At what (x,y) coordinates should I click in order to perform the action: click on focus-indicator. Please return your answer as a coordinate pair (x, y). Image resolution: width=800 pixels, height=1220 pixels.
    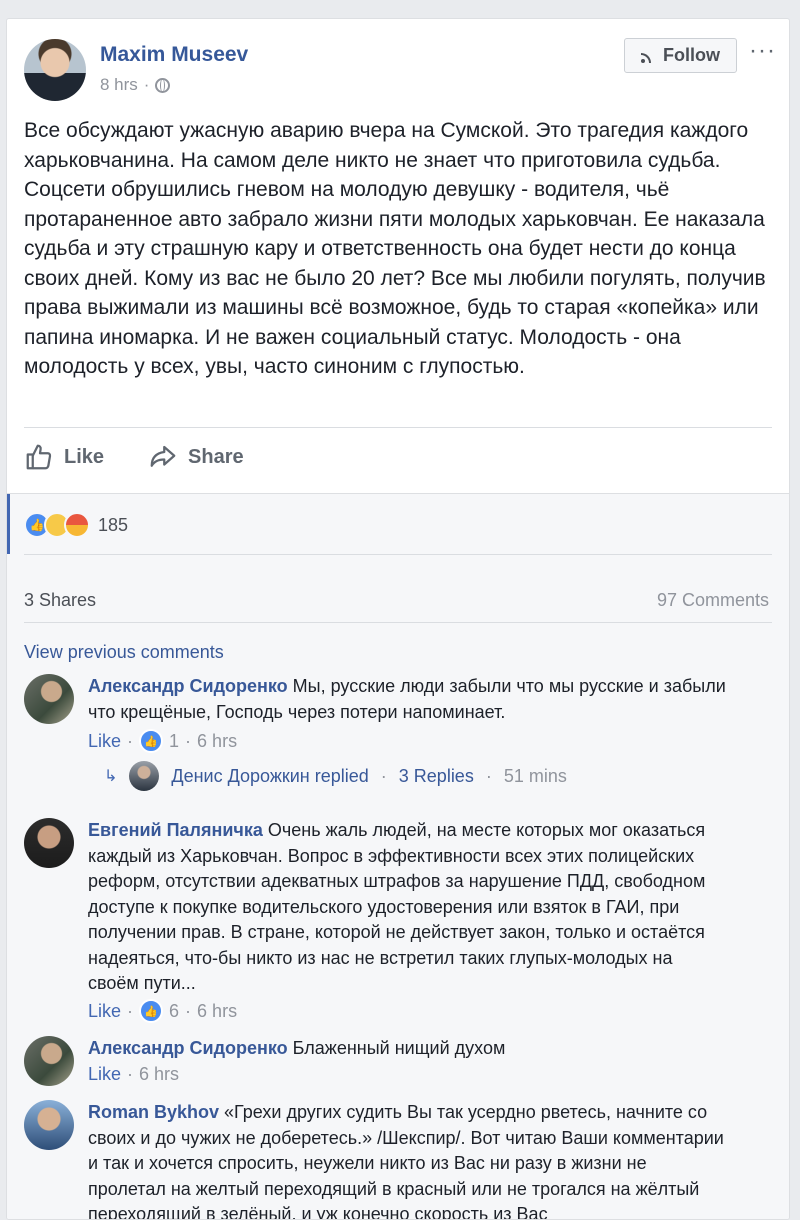
    Looking at the image, I should click on (8, 524).